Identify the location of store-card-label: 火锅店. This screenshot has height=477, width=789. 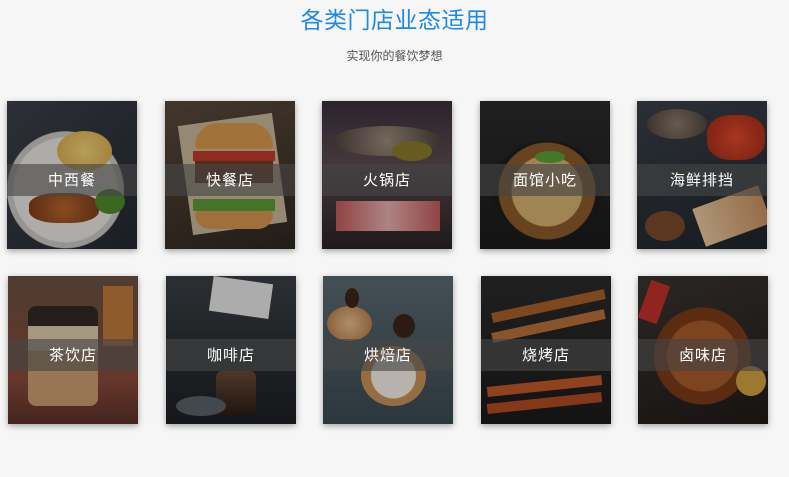
(386, 180).